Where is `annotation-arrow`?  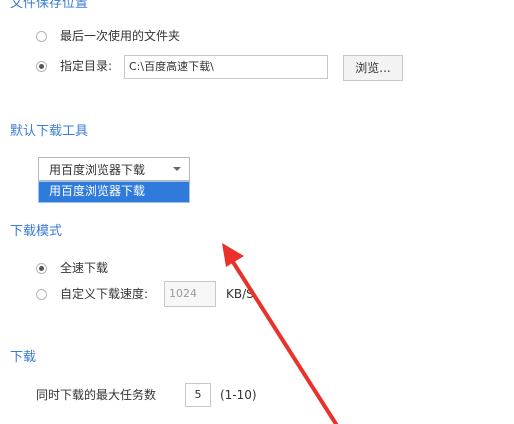 annotation-arrow is located at coordinates (280, 333).